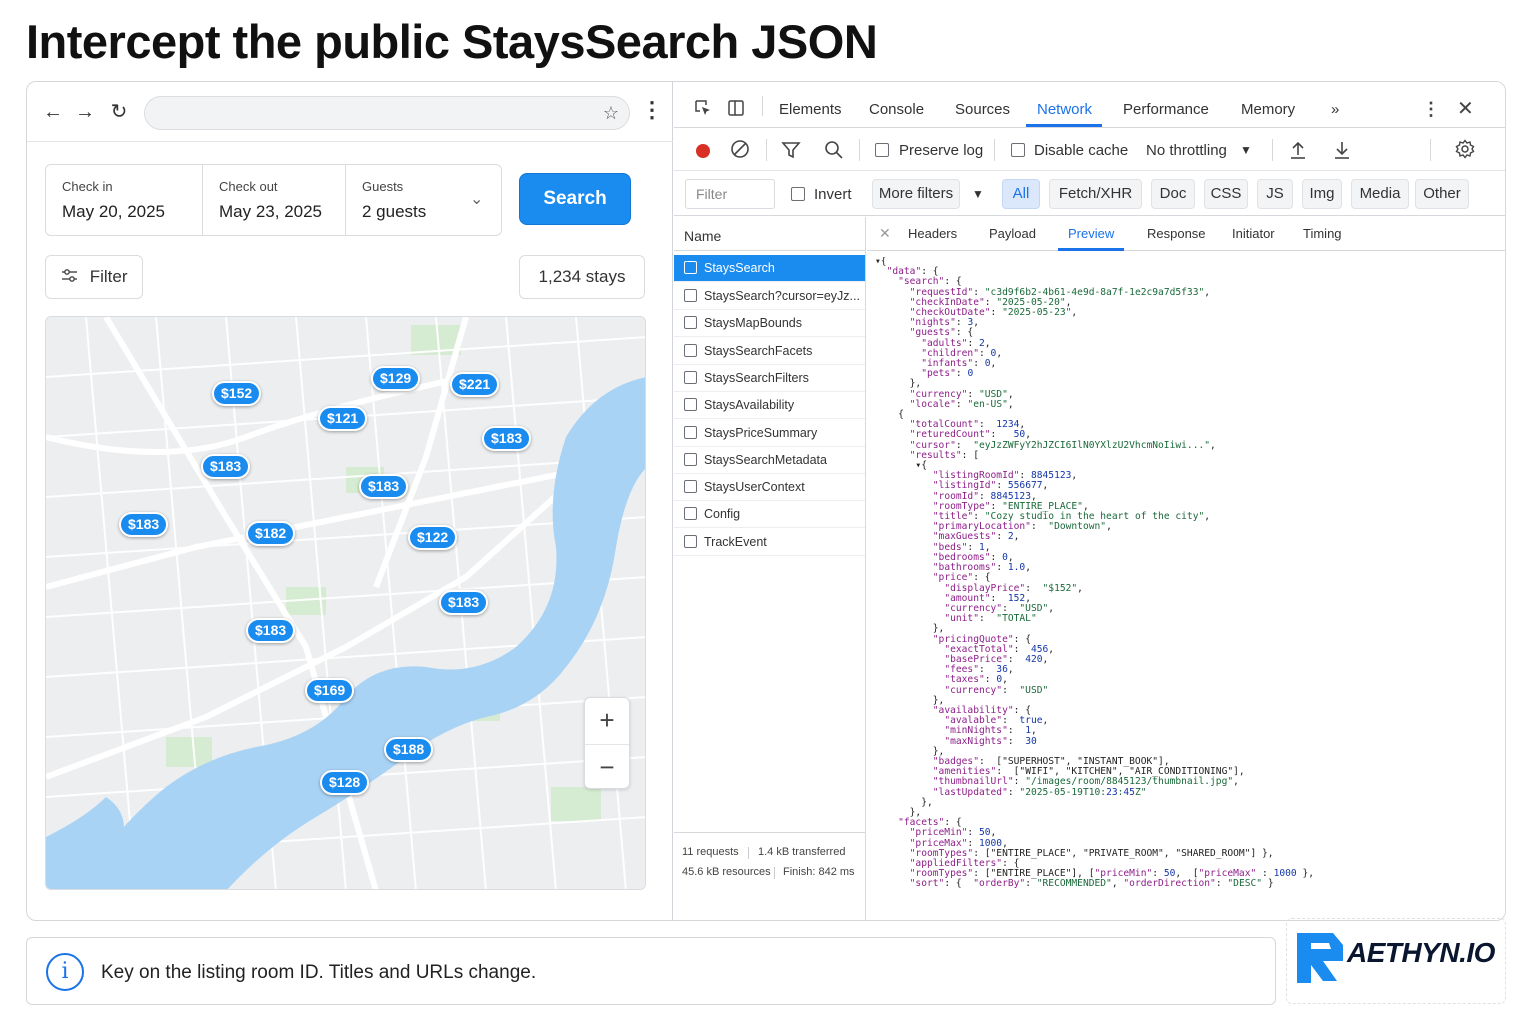  What do you see at coordinates (1186, 150) in the screenshot?
I see `throttling-select: No throttling` at bounding box center [1186, 150].